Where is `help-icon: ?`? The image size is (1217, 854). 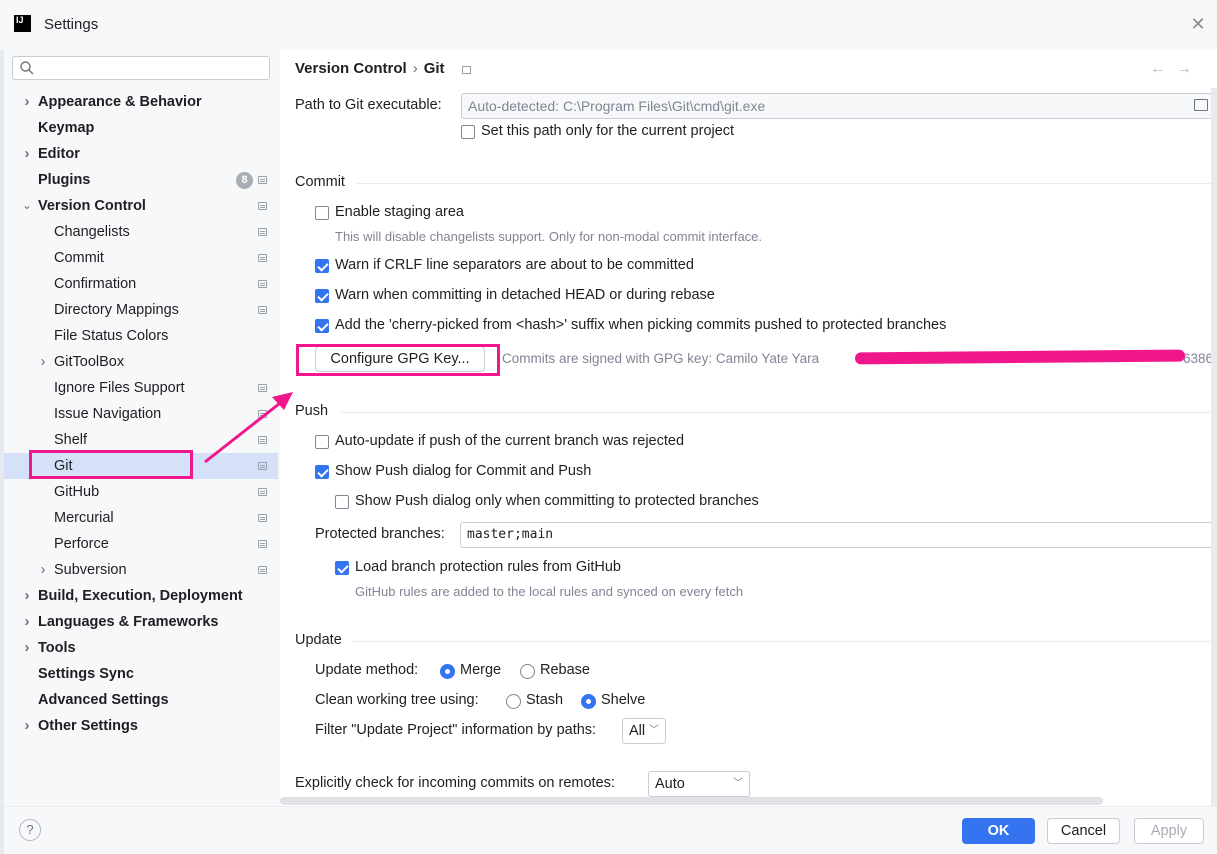
help-icon: ? is located at coordinates (30, 830).